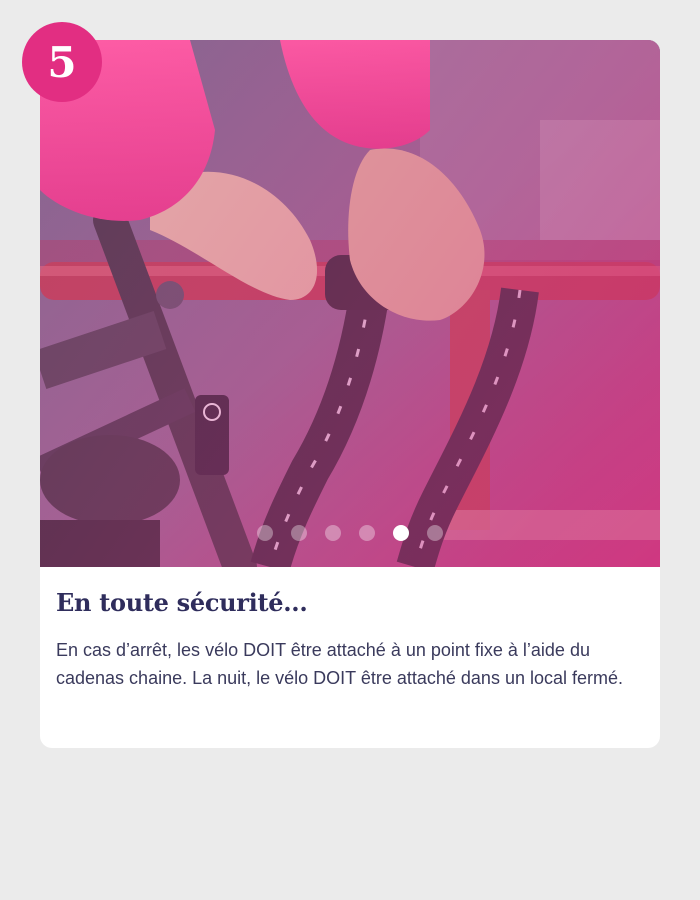 The image size is (700, 900). I want to click on step-number-badge: 5, so click(62, 62).